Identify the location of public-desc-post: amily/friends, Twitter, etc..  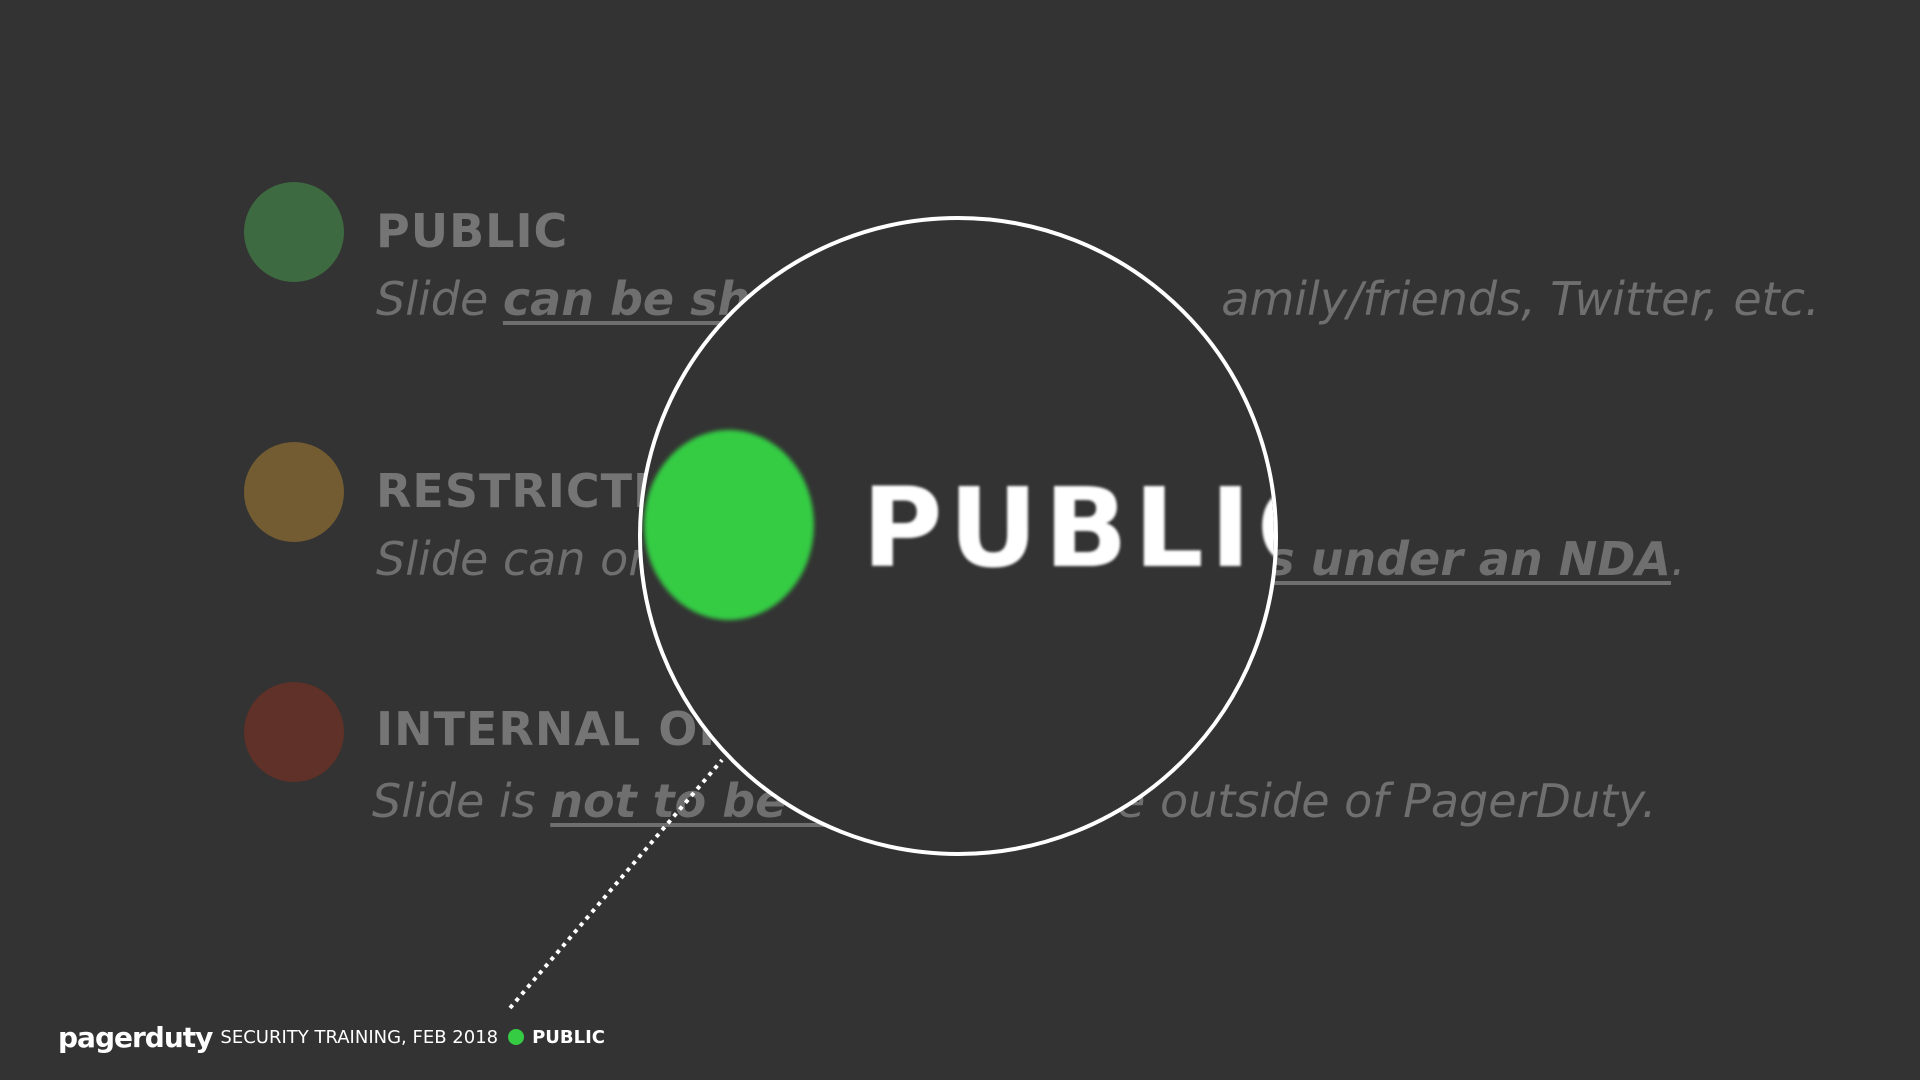
(1520, 299).